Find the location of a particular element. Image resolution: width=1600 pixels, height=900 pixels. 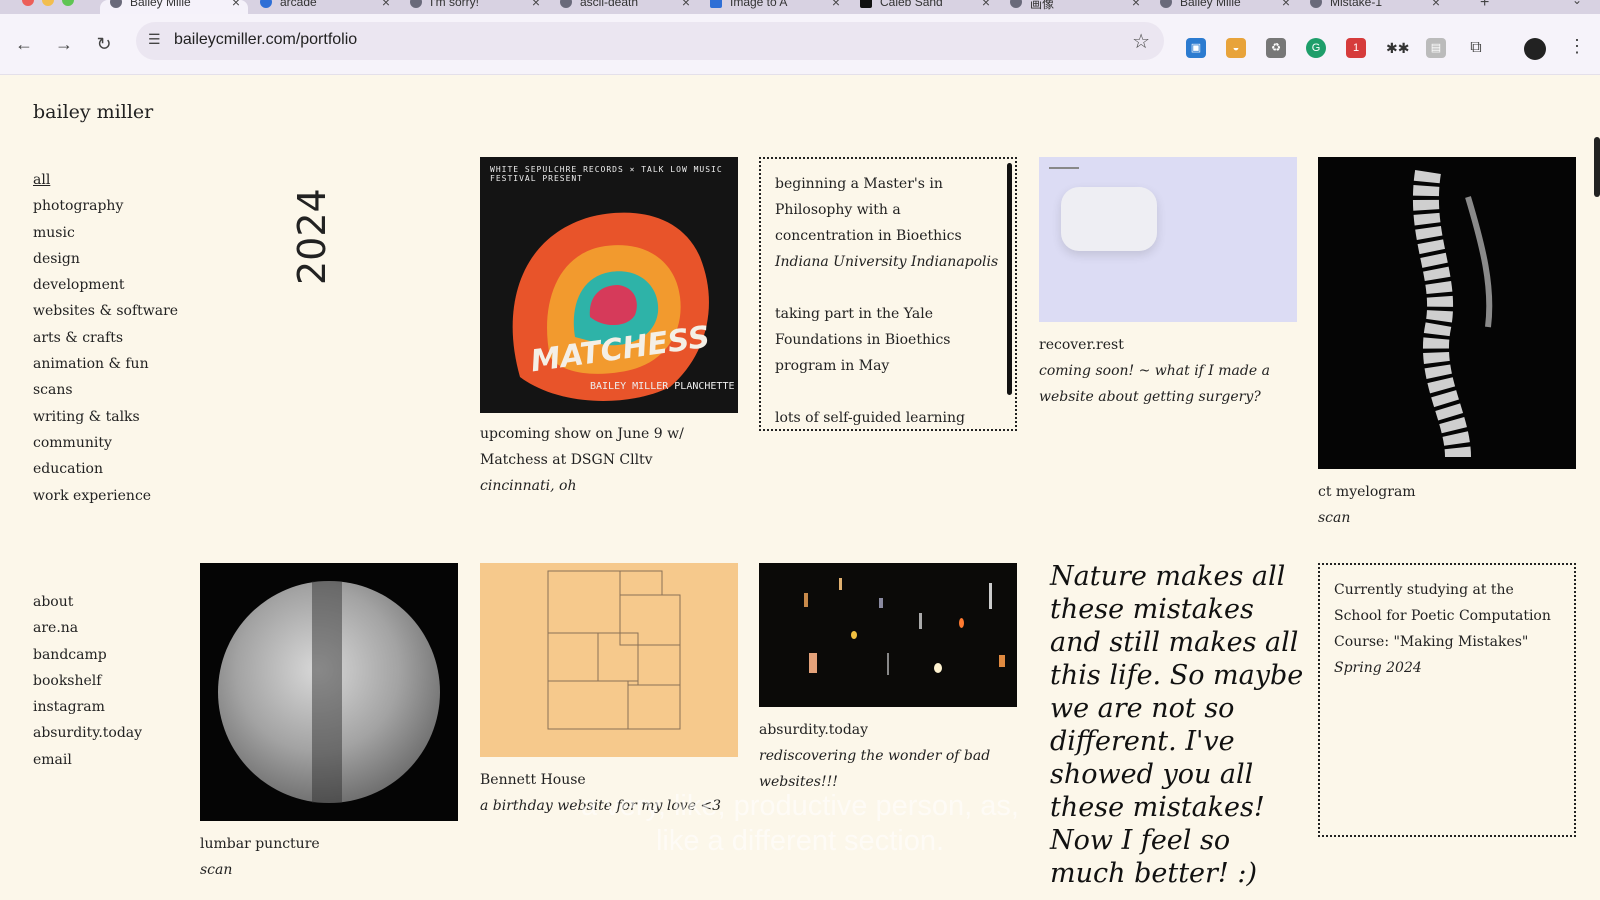

video-subtitle-line2: like a different section. is located at coordinates (800, 841).